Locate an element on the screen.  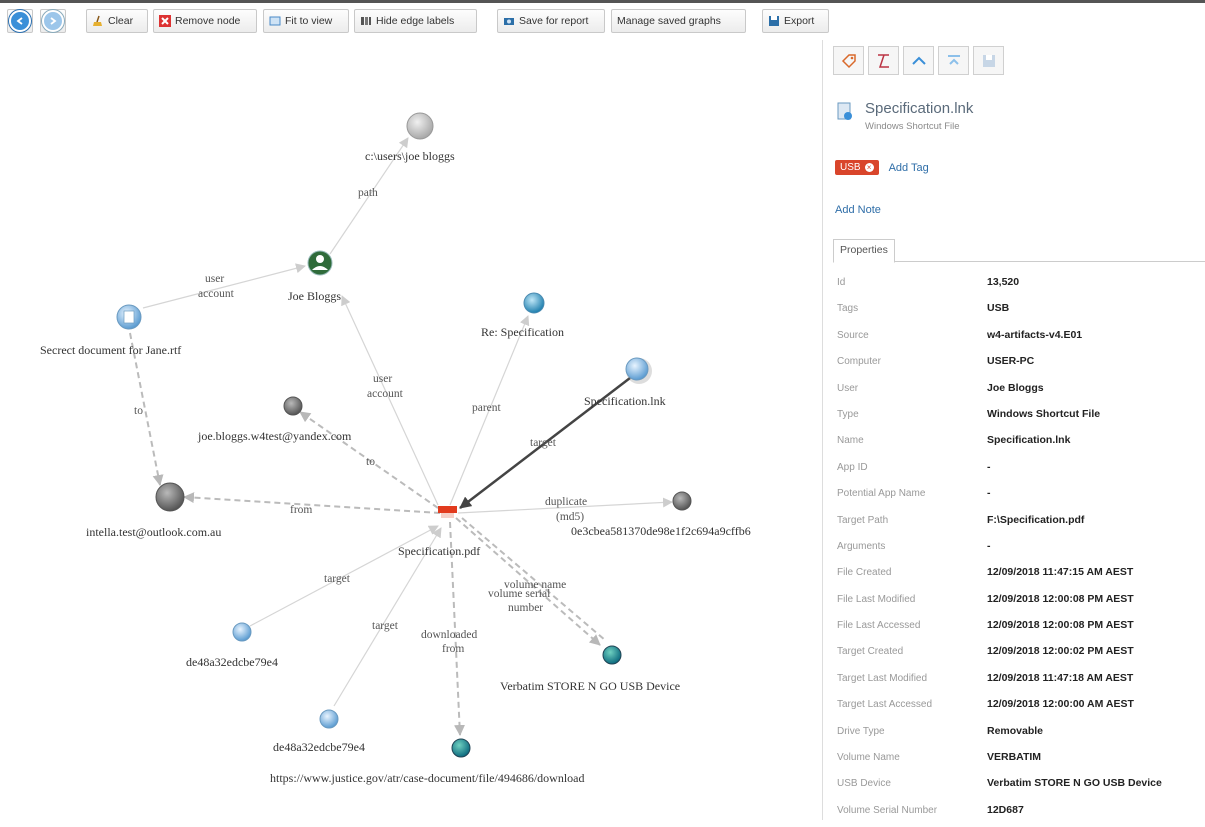
property-value: F:\Specification.pdf is located at coordinates (1036, 519).